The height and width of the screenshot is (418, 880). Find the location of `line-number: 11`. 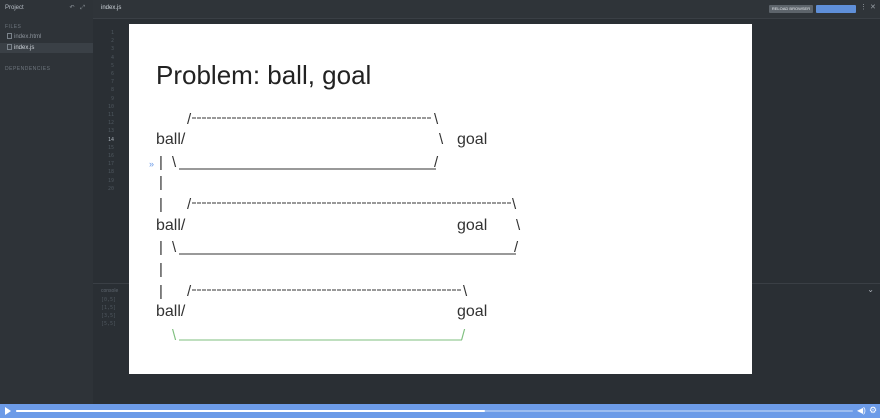

line-number: 11 is located at coordinates (110, 115).